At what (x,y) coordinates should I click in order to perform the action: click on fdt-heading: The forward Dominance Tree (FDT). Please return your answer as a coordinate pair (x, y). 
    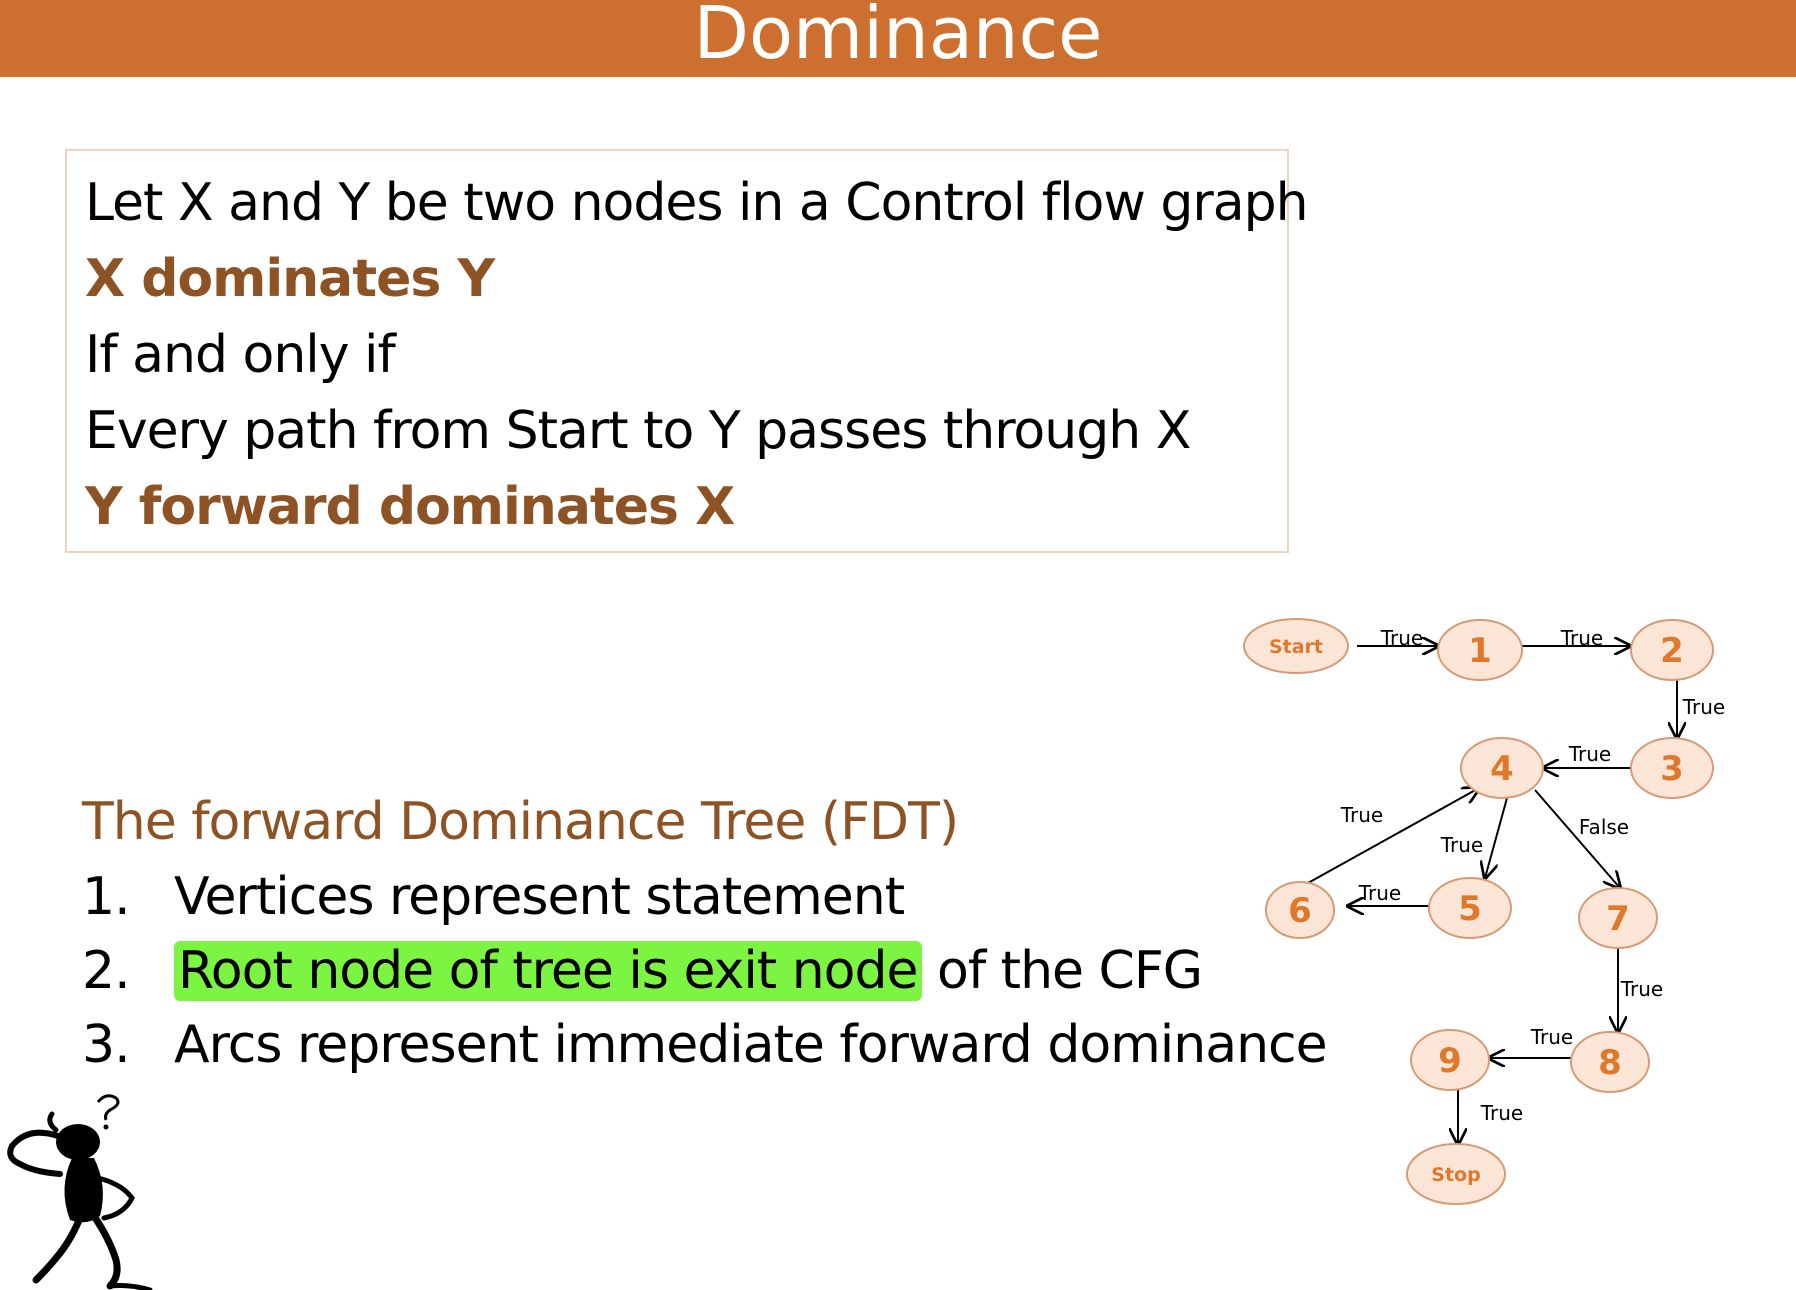
    Looking at the image, I should click on (520, 822).